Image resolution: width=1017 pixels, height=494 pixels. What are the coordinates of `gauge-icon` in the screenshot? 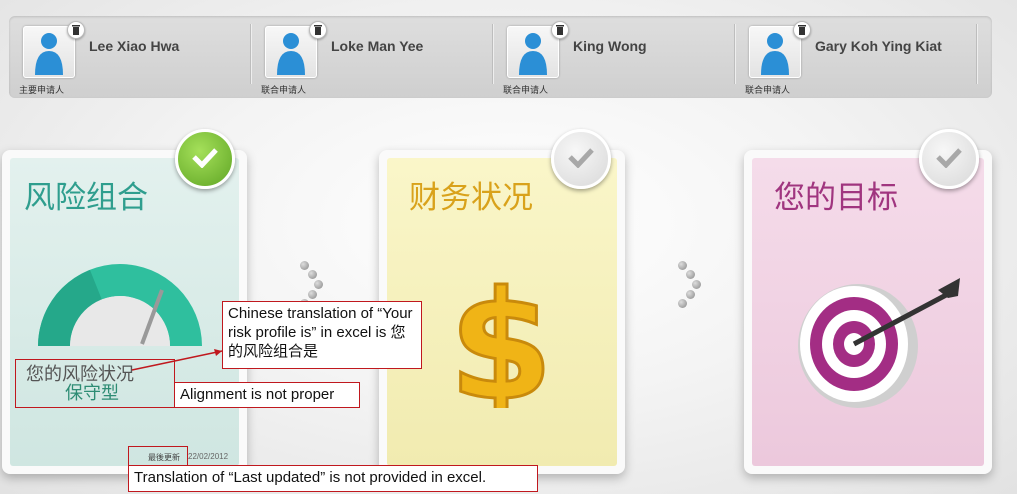 It's located at (120, 303).